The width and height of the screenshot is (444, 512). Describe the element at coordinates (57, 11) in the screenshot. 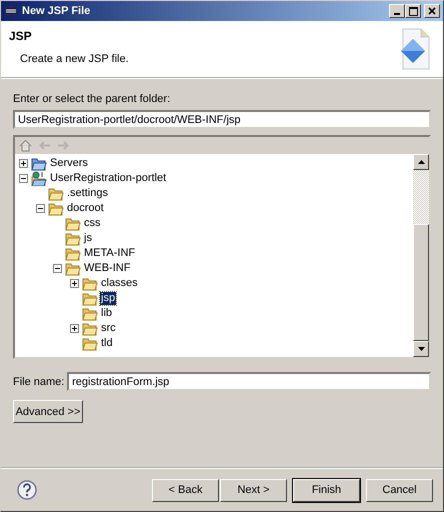

I see `window-title: New JSP File` at that location.